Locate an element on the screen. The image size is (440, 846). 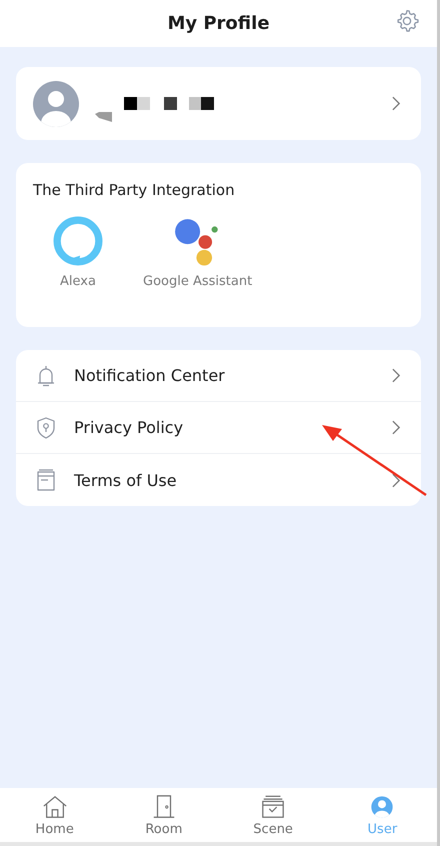
menu-item: Notification Center is located at coordinates (218, 376).